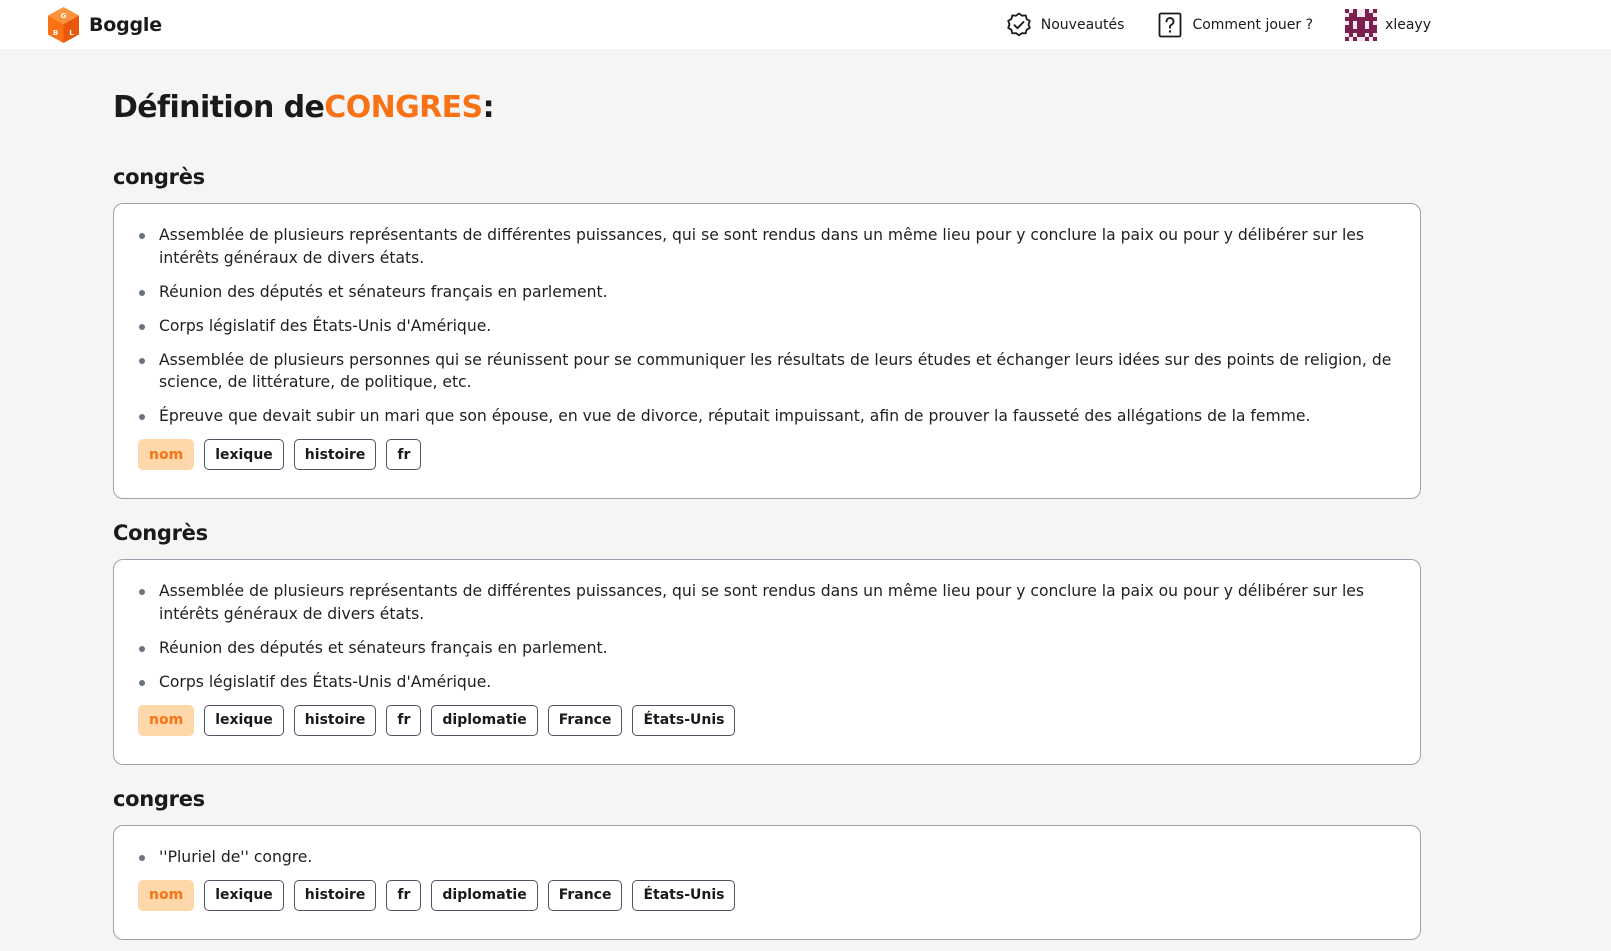 This screenshot has width=1611, height=951. I want to click on entry-title: Congrès, so click(160, 533).